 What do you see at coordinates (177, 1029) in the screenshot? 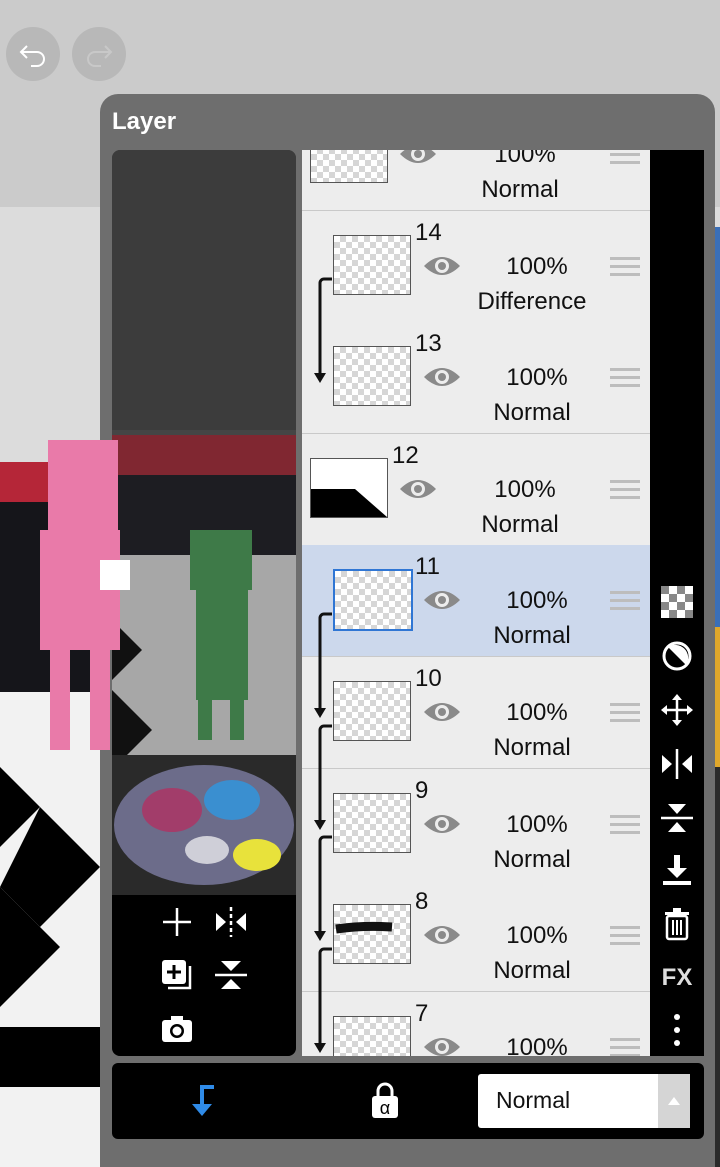
I see `camera-icon` at bounding box center [177, 1029].